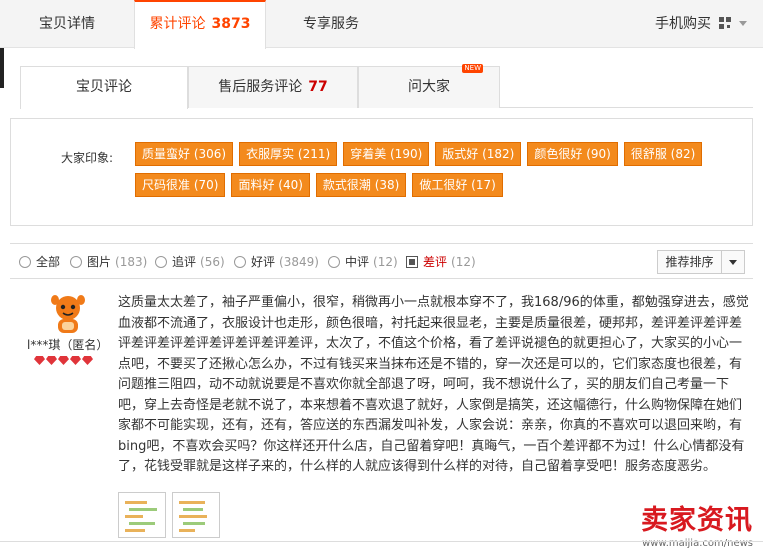  Describe the element at coordinates (381, 541) in the screenshot. I see `divider` at that location.